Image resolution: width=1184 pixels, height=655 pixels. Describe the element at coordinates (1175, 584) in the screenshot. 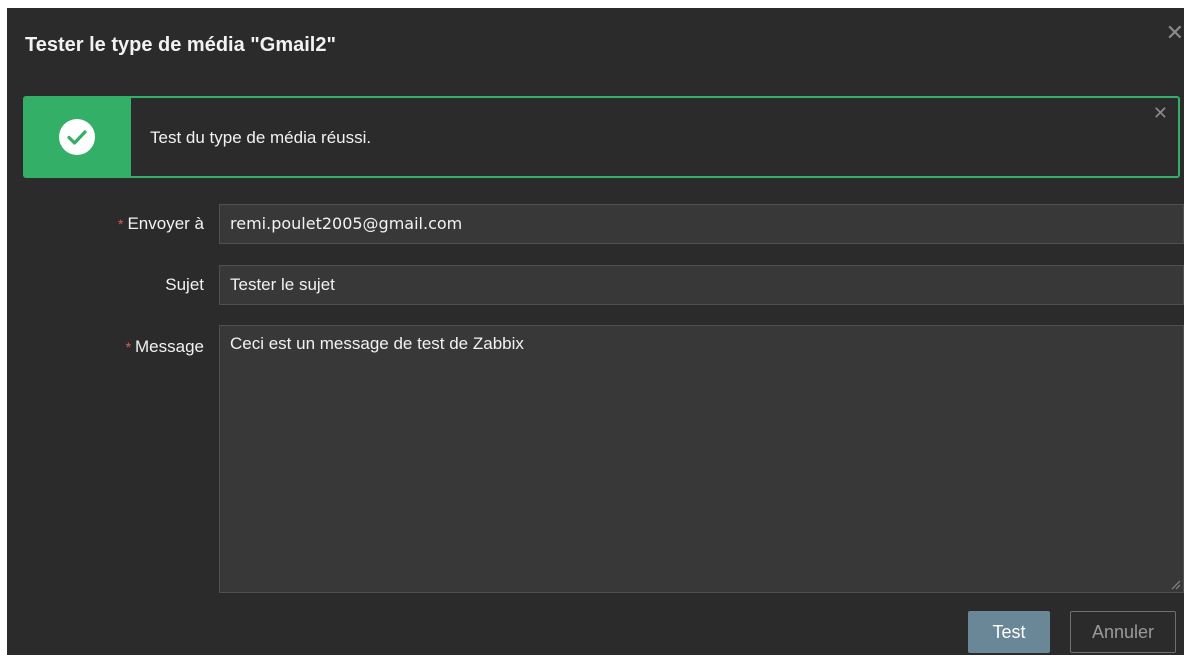

I see `resize-grip-icon` at that location.